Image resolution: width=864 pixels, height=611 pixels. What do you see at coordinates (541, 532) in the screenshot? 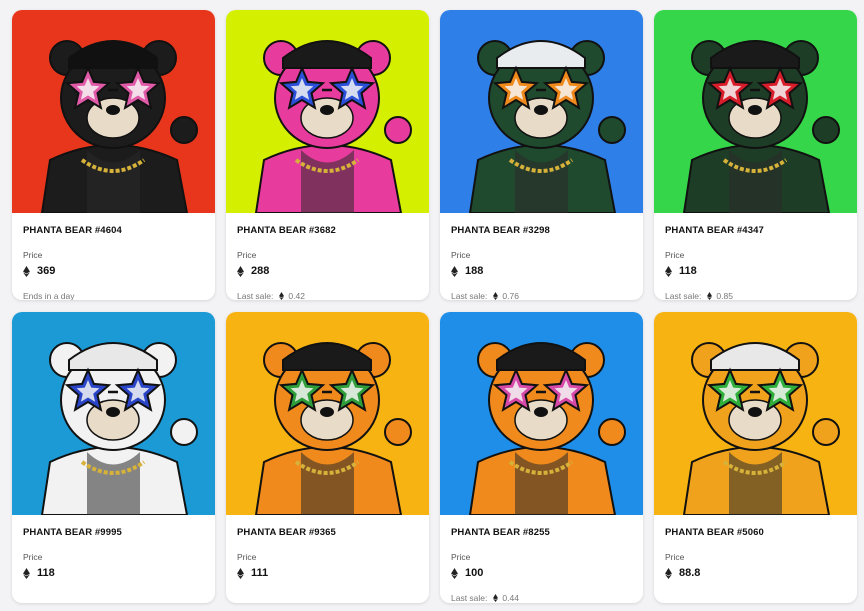
I see `nft-name: PHANTA BEAR #8255` at bounding box center [541, 532].